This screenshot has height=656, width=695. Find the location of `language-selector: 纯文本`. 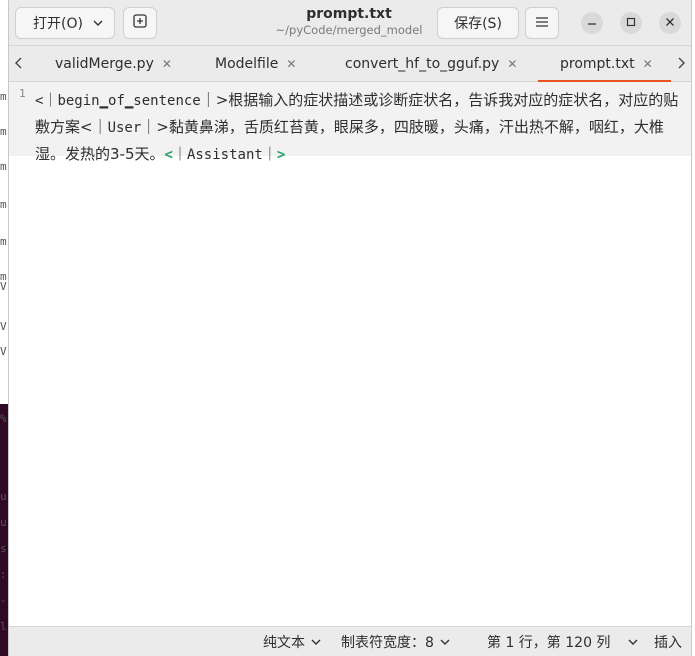

language-selector: 纯文本 is located at coordinates (292, 642).